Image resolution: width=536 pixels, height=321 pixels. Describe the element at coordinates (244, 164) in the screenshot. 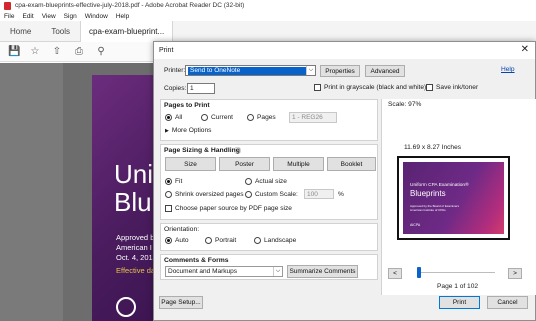

I see `poster-button: Poster` at that location.